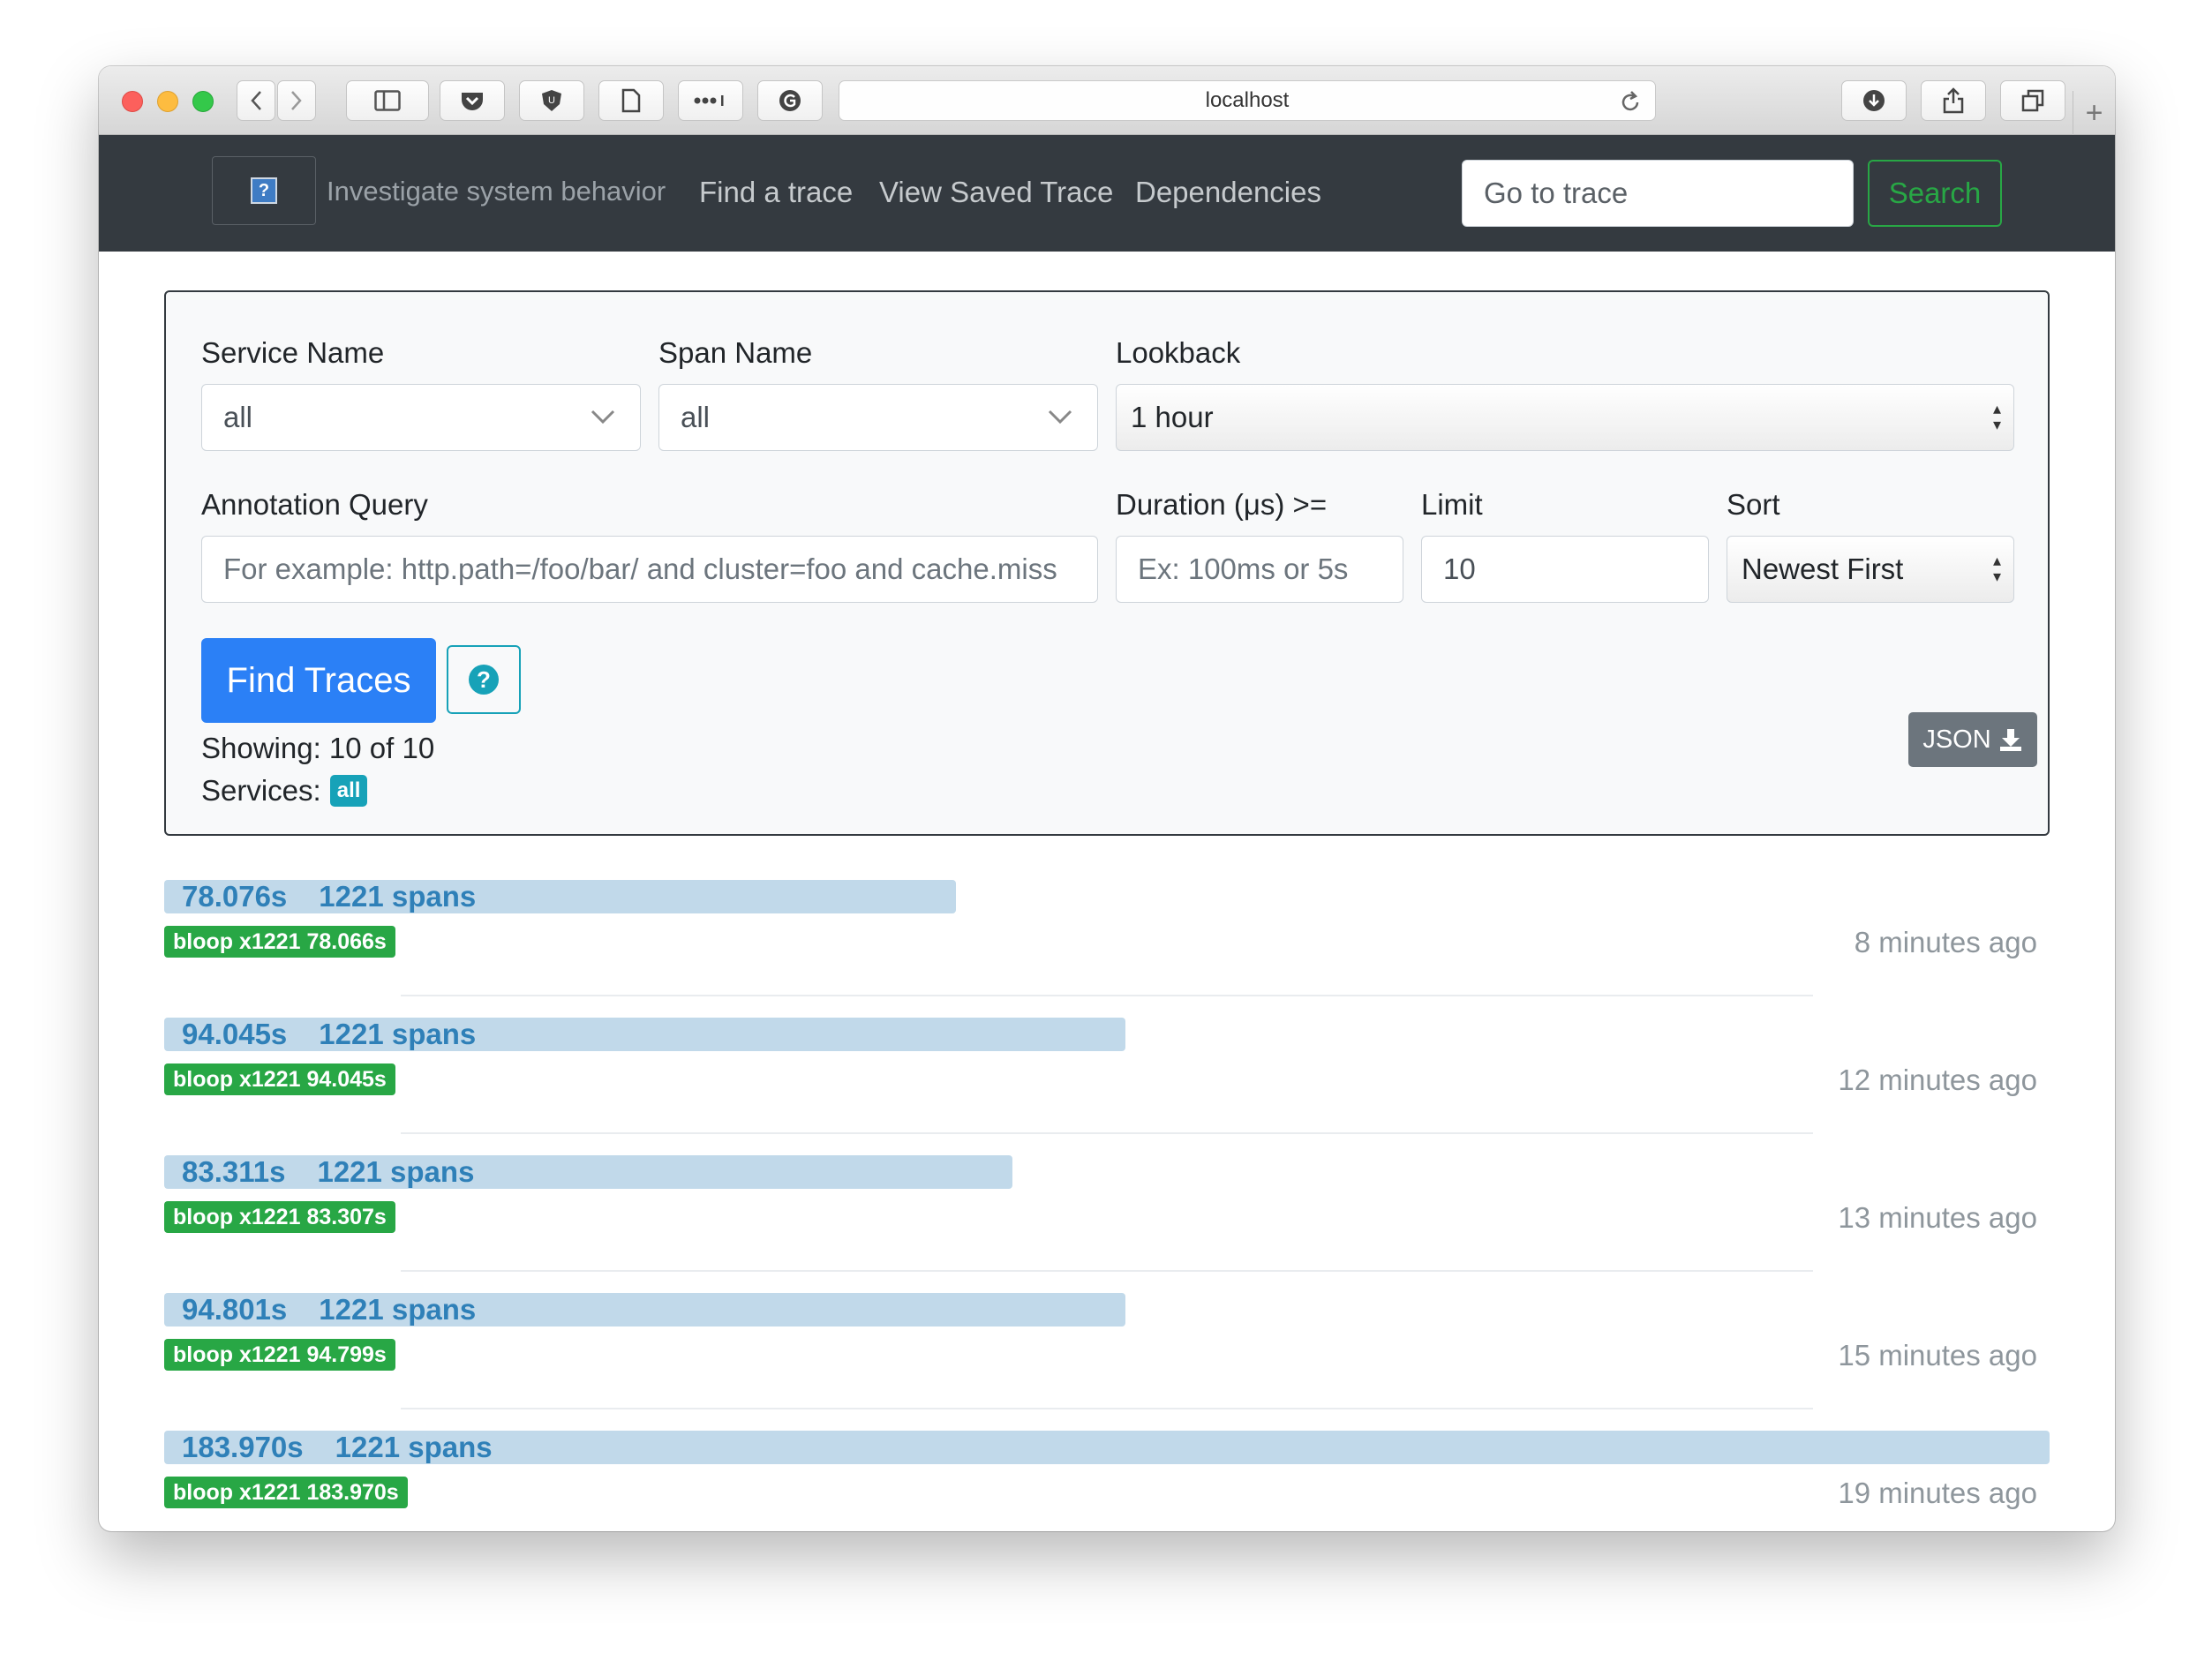 The image size is (2212, 1661). I want to click on minimize-window-button, so click(167, 101).